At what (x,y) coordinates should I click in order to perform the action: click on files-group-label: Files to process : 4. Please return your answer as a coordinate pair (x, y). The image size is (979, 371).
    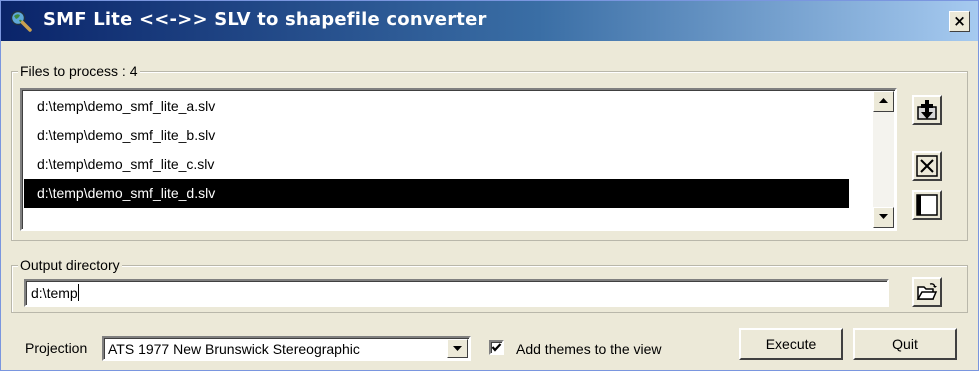
    Looking at the image, I should click on (79, 71).